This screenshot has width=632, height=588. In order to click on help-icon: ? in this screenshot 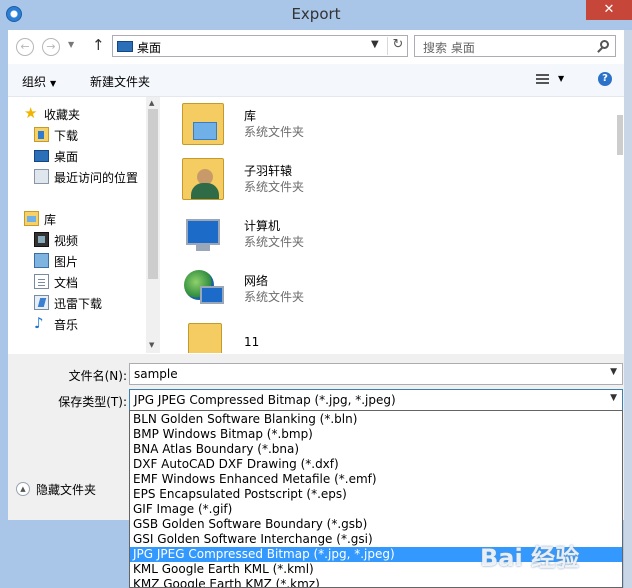, I will do `click(605, 79)`.